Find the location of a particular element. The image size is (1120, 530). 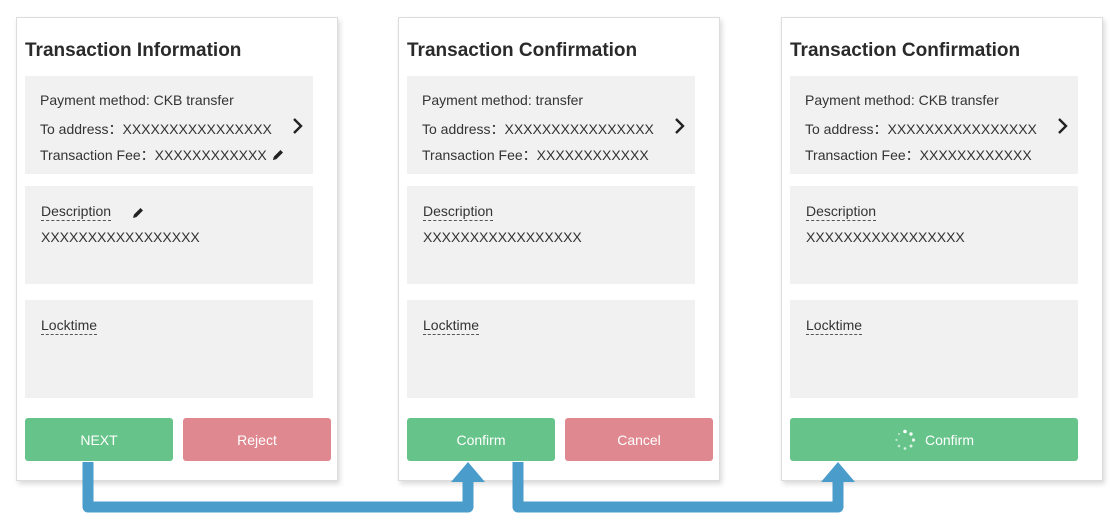

flow-arrows is located at coordinates (468, 487).